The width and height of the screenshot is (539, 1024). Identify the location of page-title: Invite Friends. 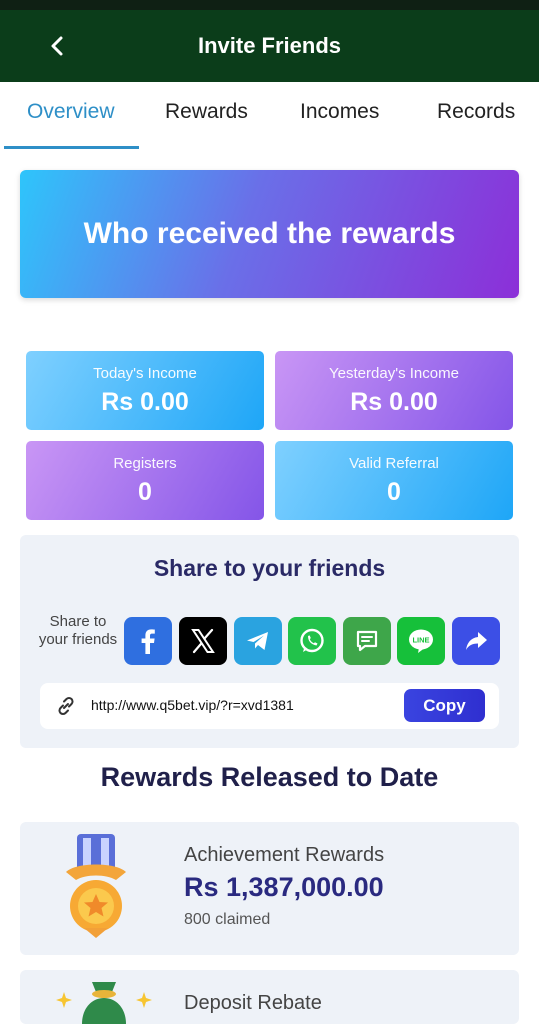
(269, 45).